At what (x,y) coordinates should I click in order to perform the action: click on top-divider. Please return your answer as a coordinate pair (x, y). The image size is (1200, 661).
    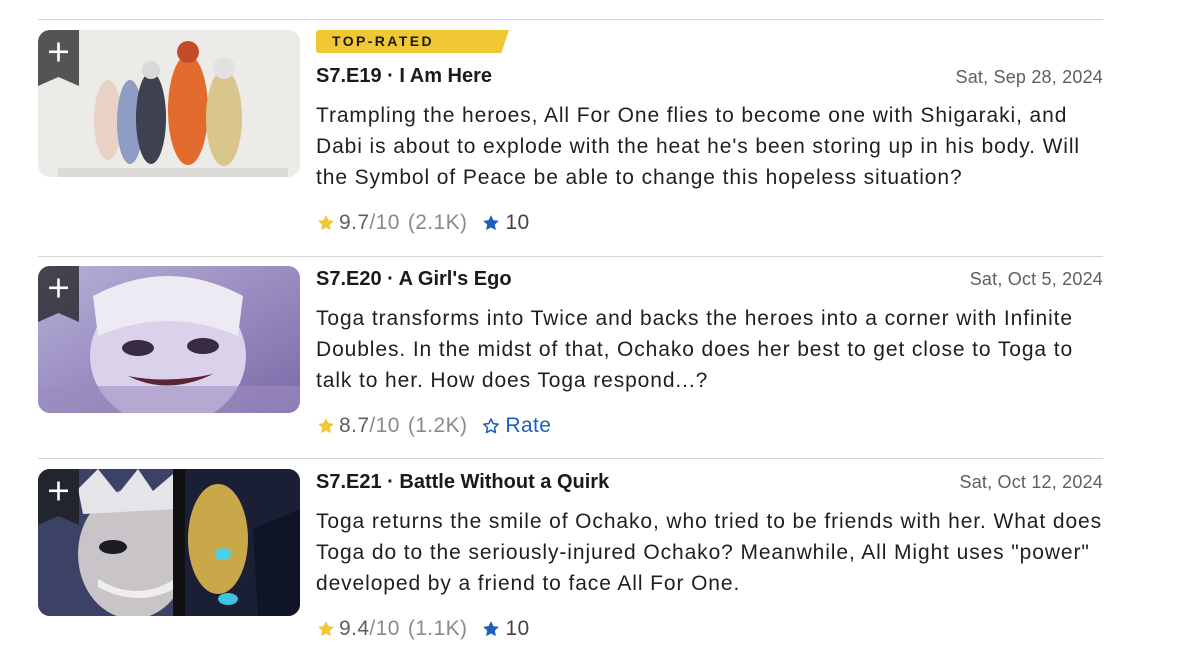
    Looking at the image, I should click on (570, 19).